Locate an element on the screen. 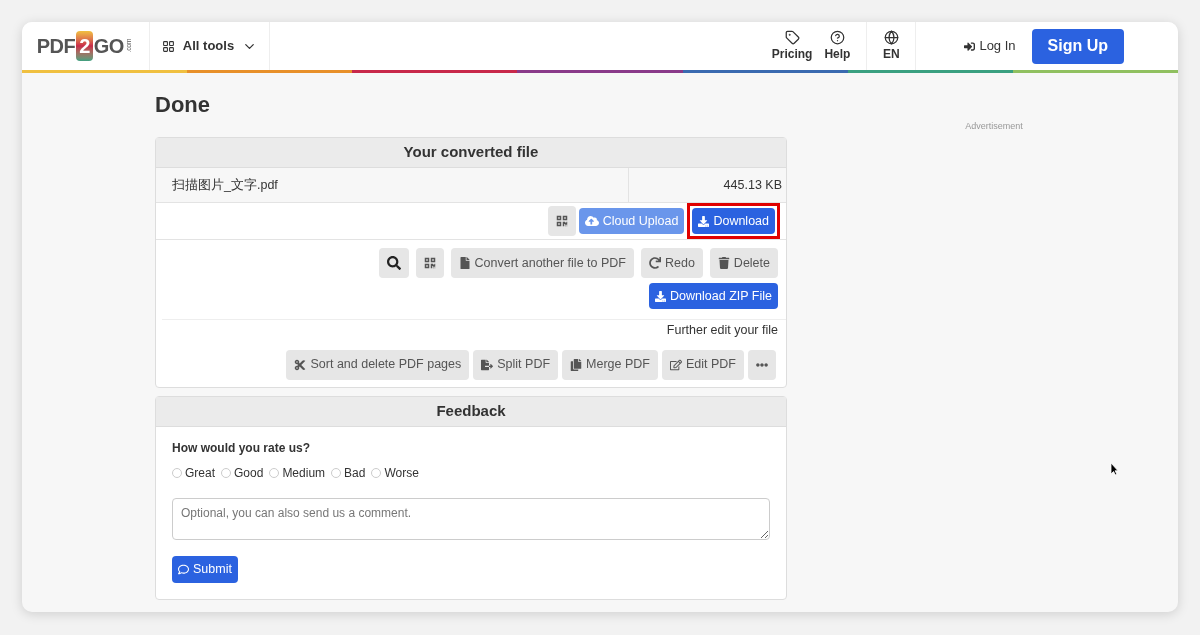  further-edit-label: Further edit your file is located at coordinates (722, 330).